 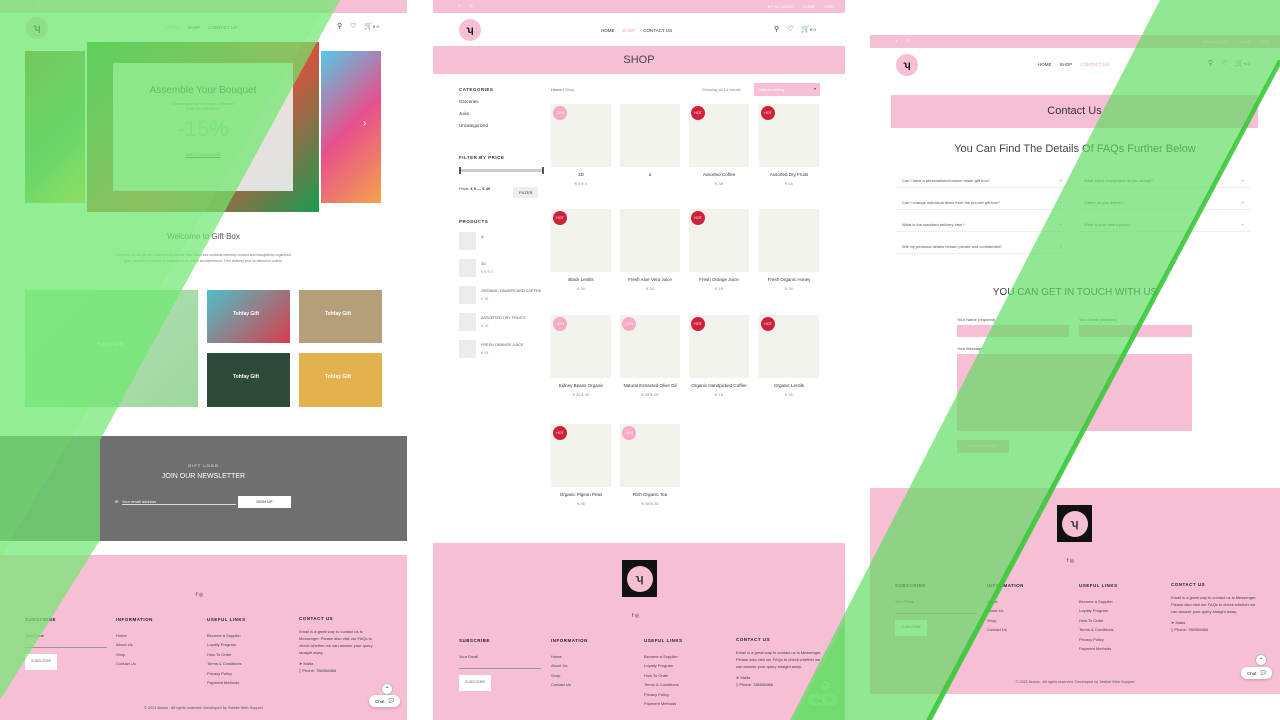 What do you see at coordinates (1098, 640) in the screenshot?
I see `footer-link: Privacy Policy` at bounding box center [1098, 640].